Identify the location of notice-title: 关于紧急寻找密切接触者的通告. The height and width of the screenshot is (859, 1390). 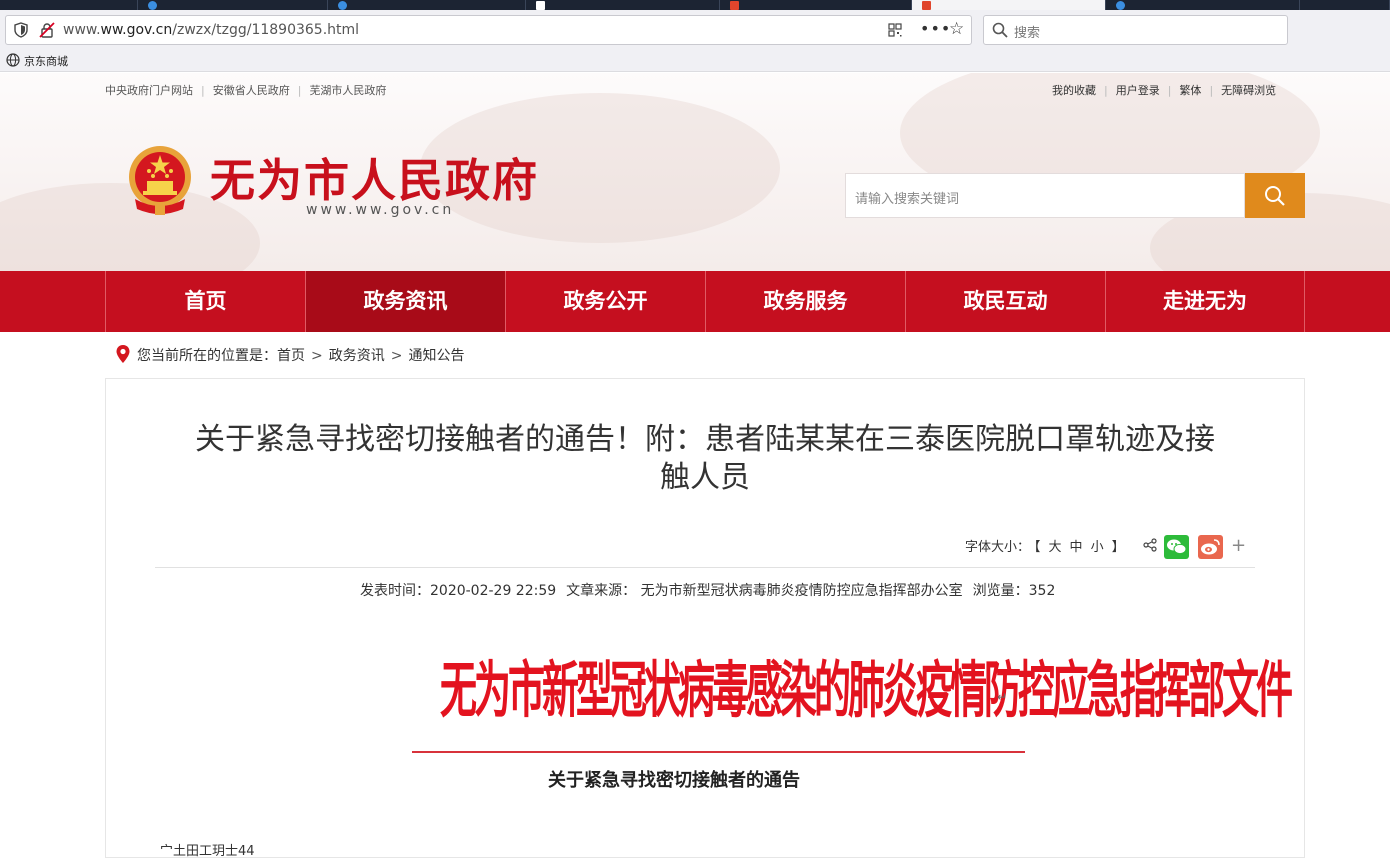
(674, 780).